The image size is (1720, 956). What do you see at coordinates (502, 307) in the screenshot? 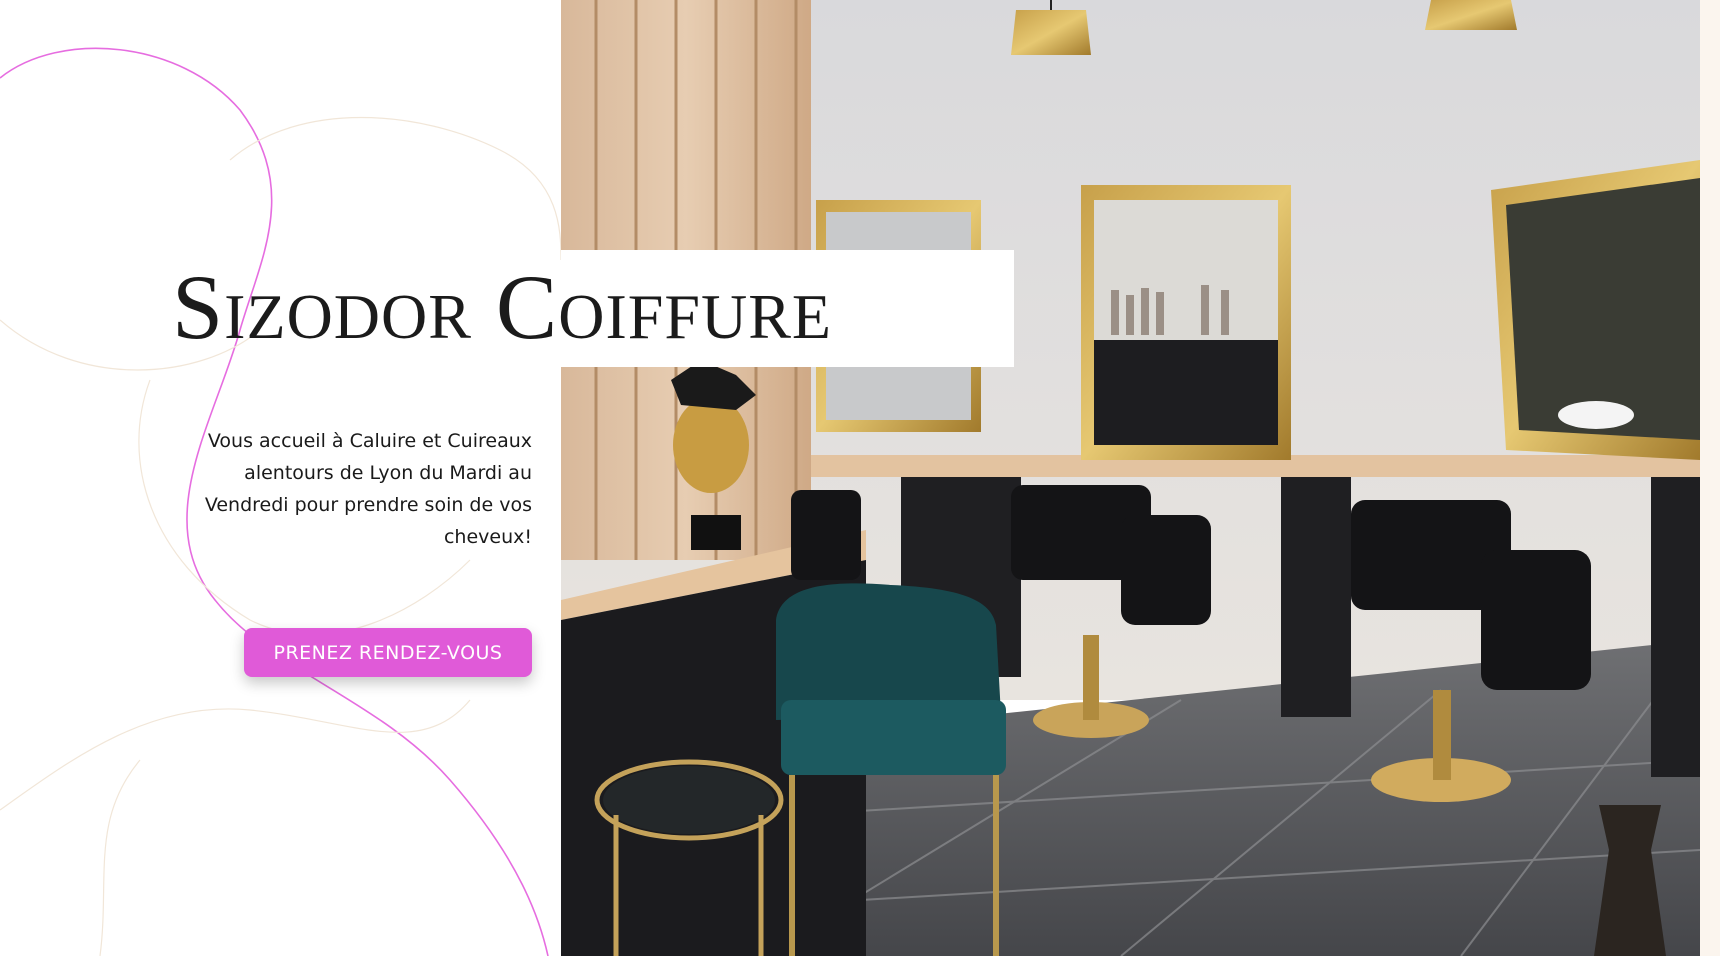
I see `site-title: Sizodor Coiffure` at bounding box center [502, 307].